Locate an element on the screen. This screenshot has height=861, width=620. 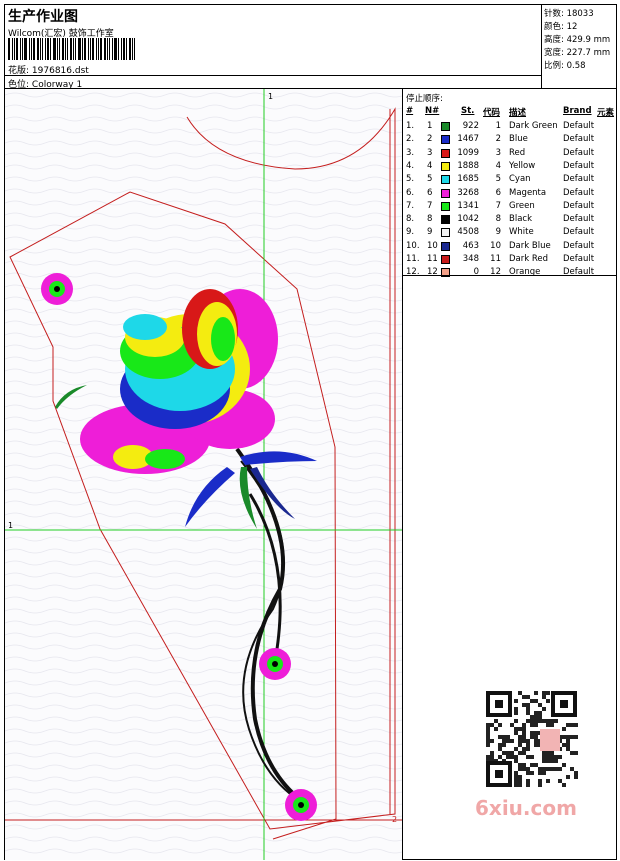
table-row: 6. 6 3268 6 Magenta Default is located at coordinates (510, 193).